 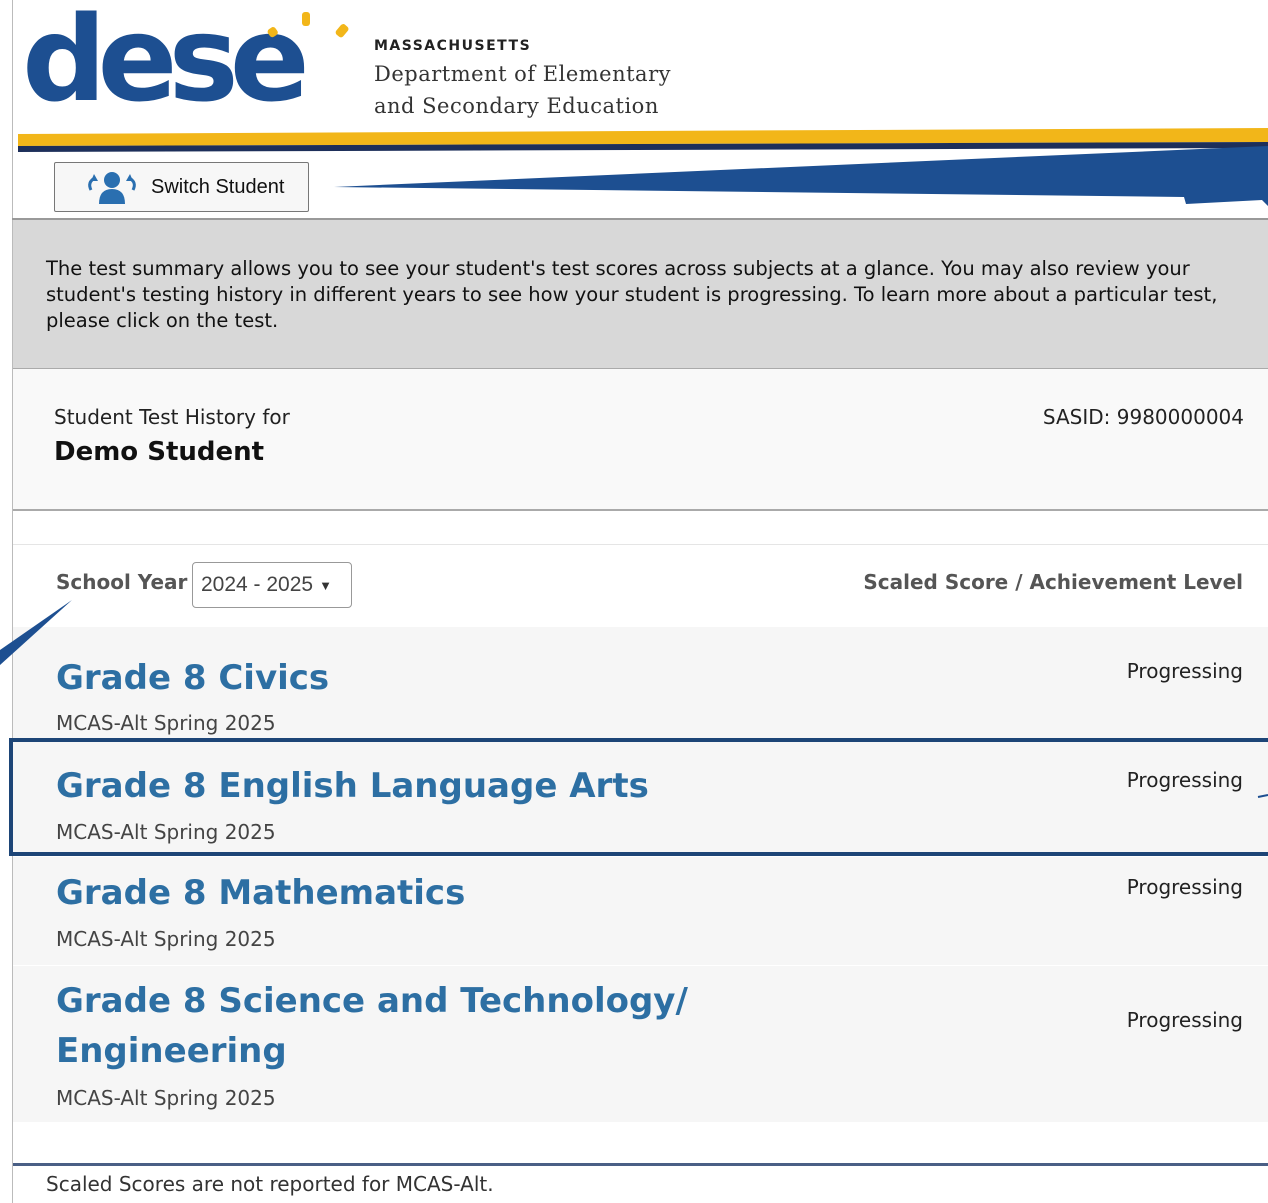 What do you see at coordinates (516, 106) in the screenshot?
I see `org-name-line2: and Secondary Education` at bounding box center [516, 106].